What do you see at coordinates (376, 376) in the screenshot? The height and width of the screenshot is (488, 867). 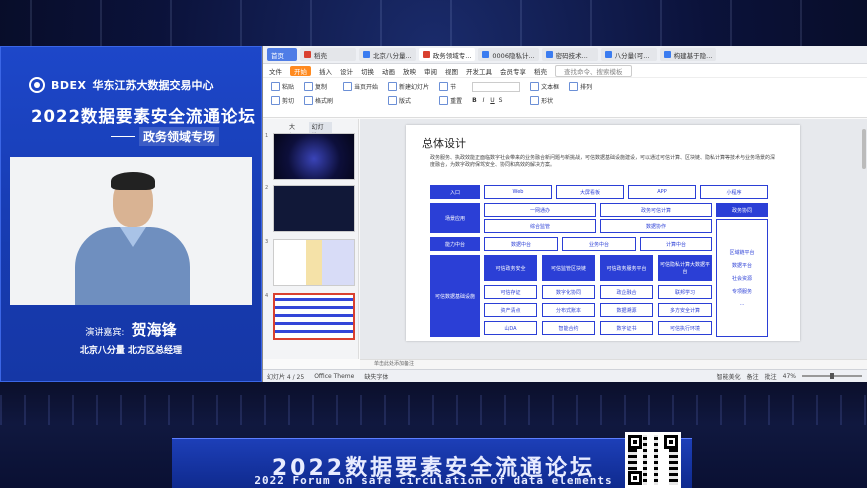 I see `missing-font-button: 缺失字体` at bounding box center [376, 376].